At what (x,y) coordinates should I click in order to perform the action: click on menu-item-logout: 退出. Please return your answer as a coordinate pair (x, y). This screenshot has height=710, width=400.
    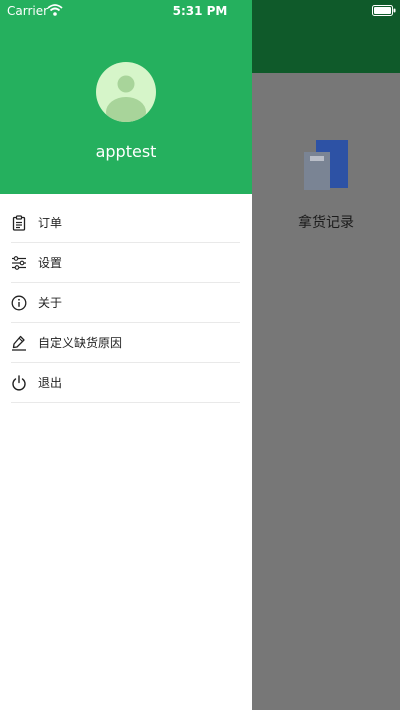
    Looking at the image, I should click on (125, 383).